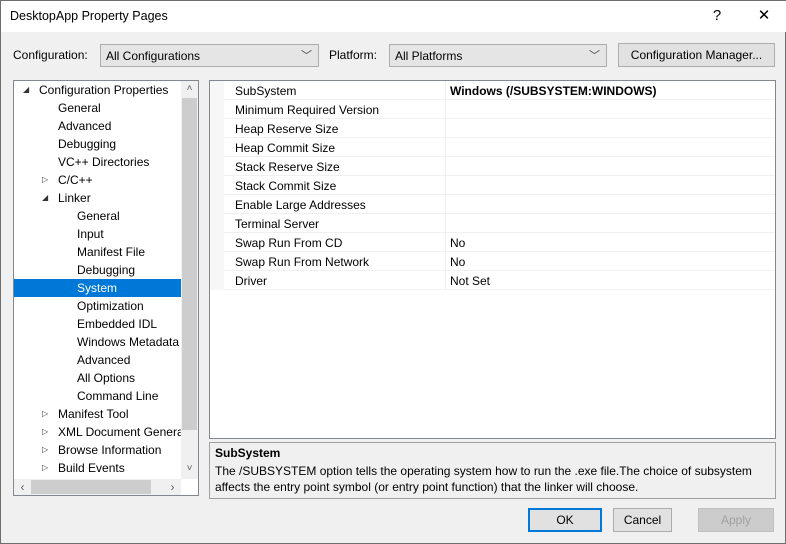 The image size is (786, 544). I want to click on tree-item-label: All Options, so click(106, 378).